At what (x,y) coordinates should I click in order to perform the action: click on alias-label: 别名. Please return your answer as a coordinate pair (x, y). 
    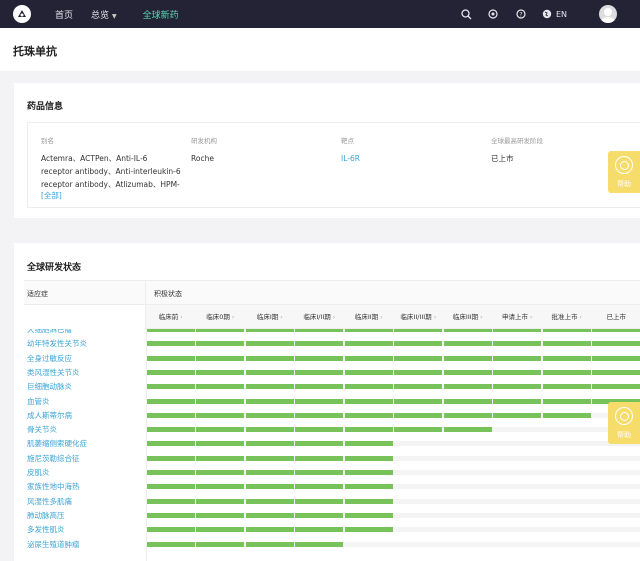
    Looking at the image, I should click on (47, 141).